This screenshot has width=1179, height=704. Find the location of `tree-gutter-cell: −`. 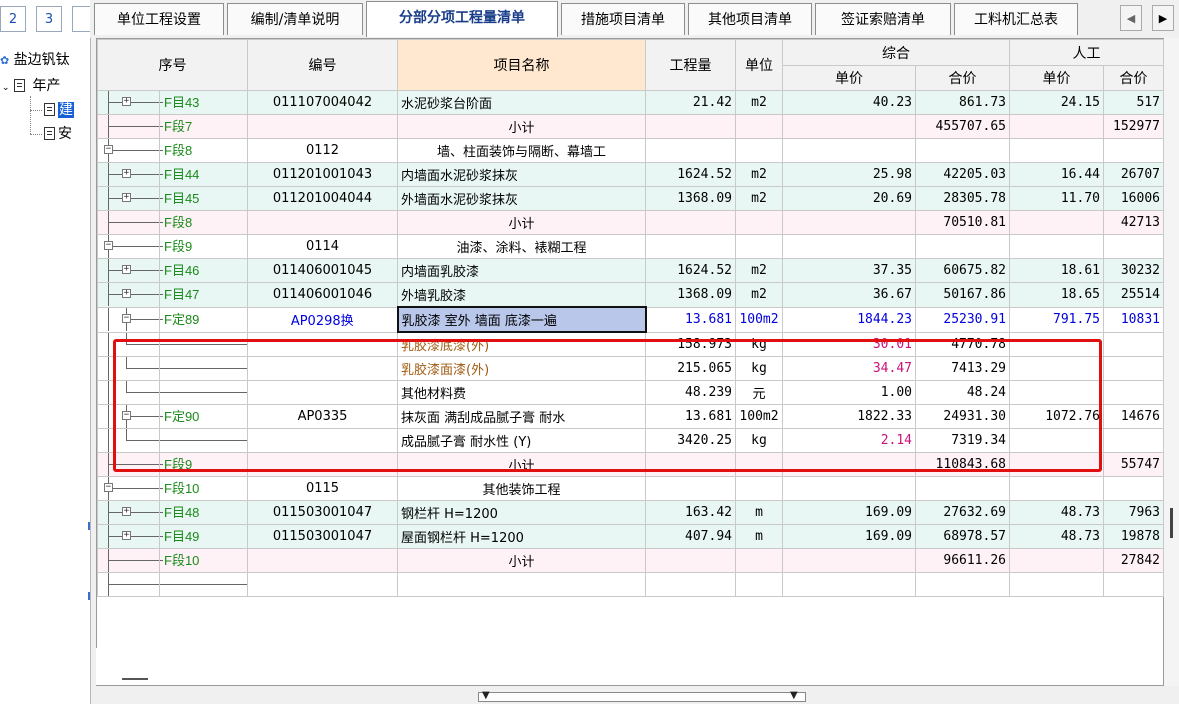

tree-gutter-cell: − is located at coordinates (128, 416).